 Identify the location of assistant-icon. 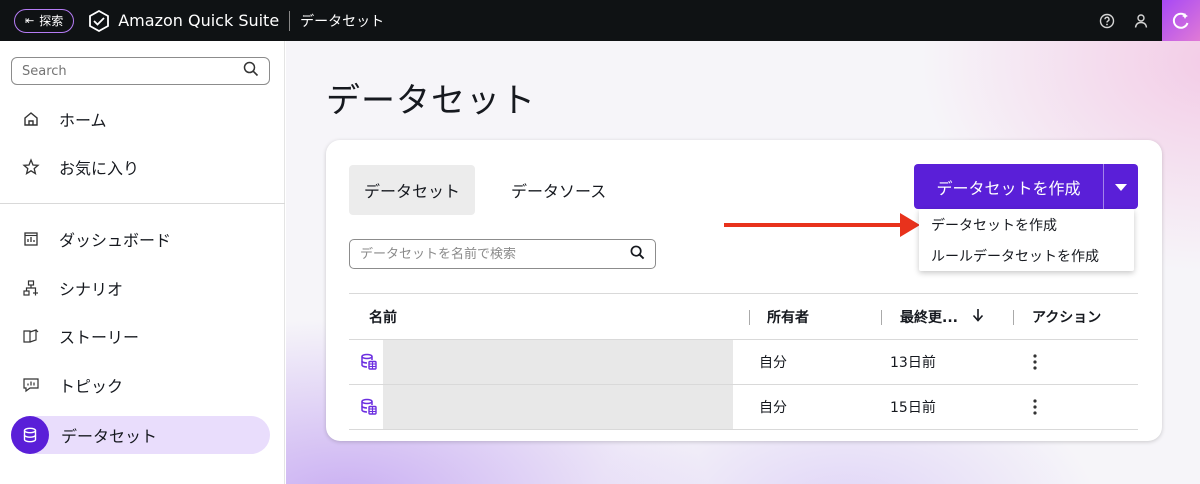
(1181, 20).